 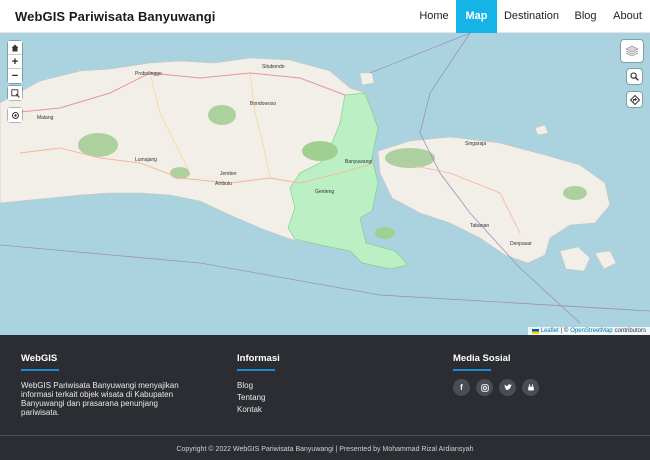 I want to click on home-button, so click(x=15, y=48).